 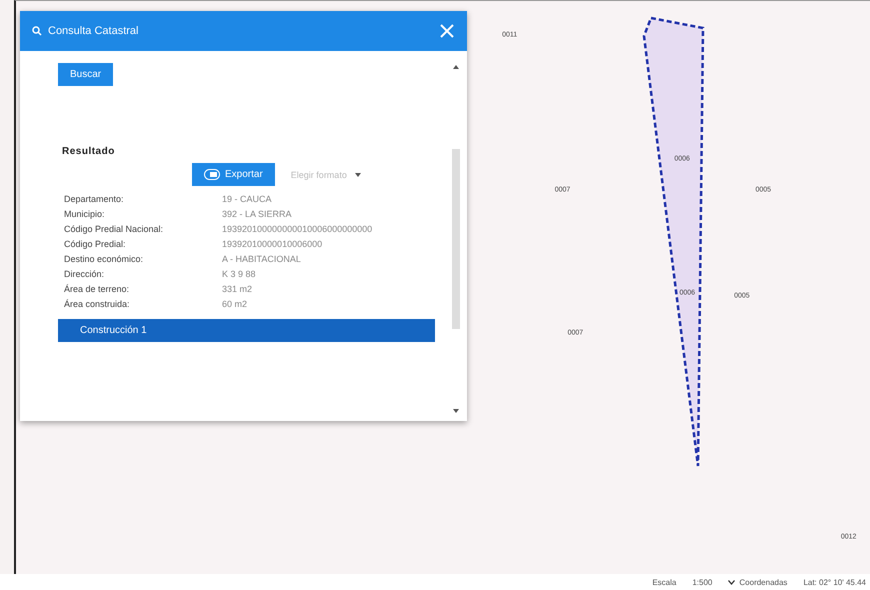 I want to click on field-label: Código Predial:, so click(x=95, y=244).